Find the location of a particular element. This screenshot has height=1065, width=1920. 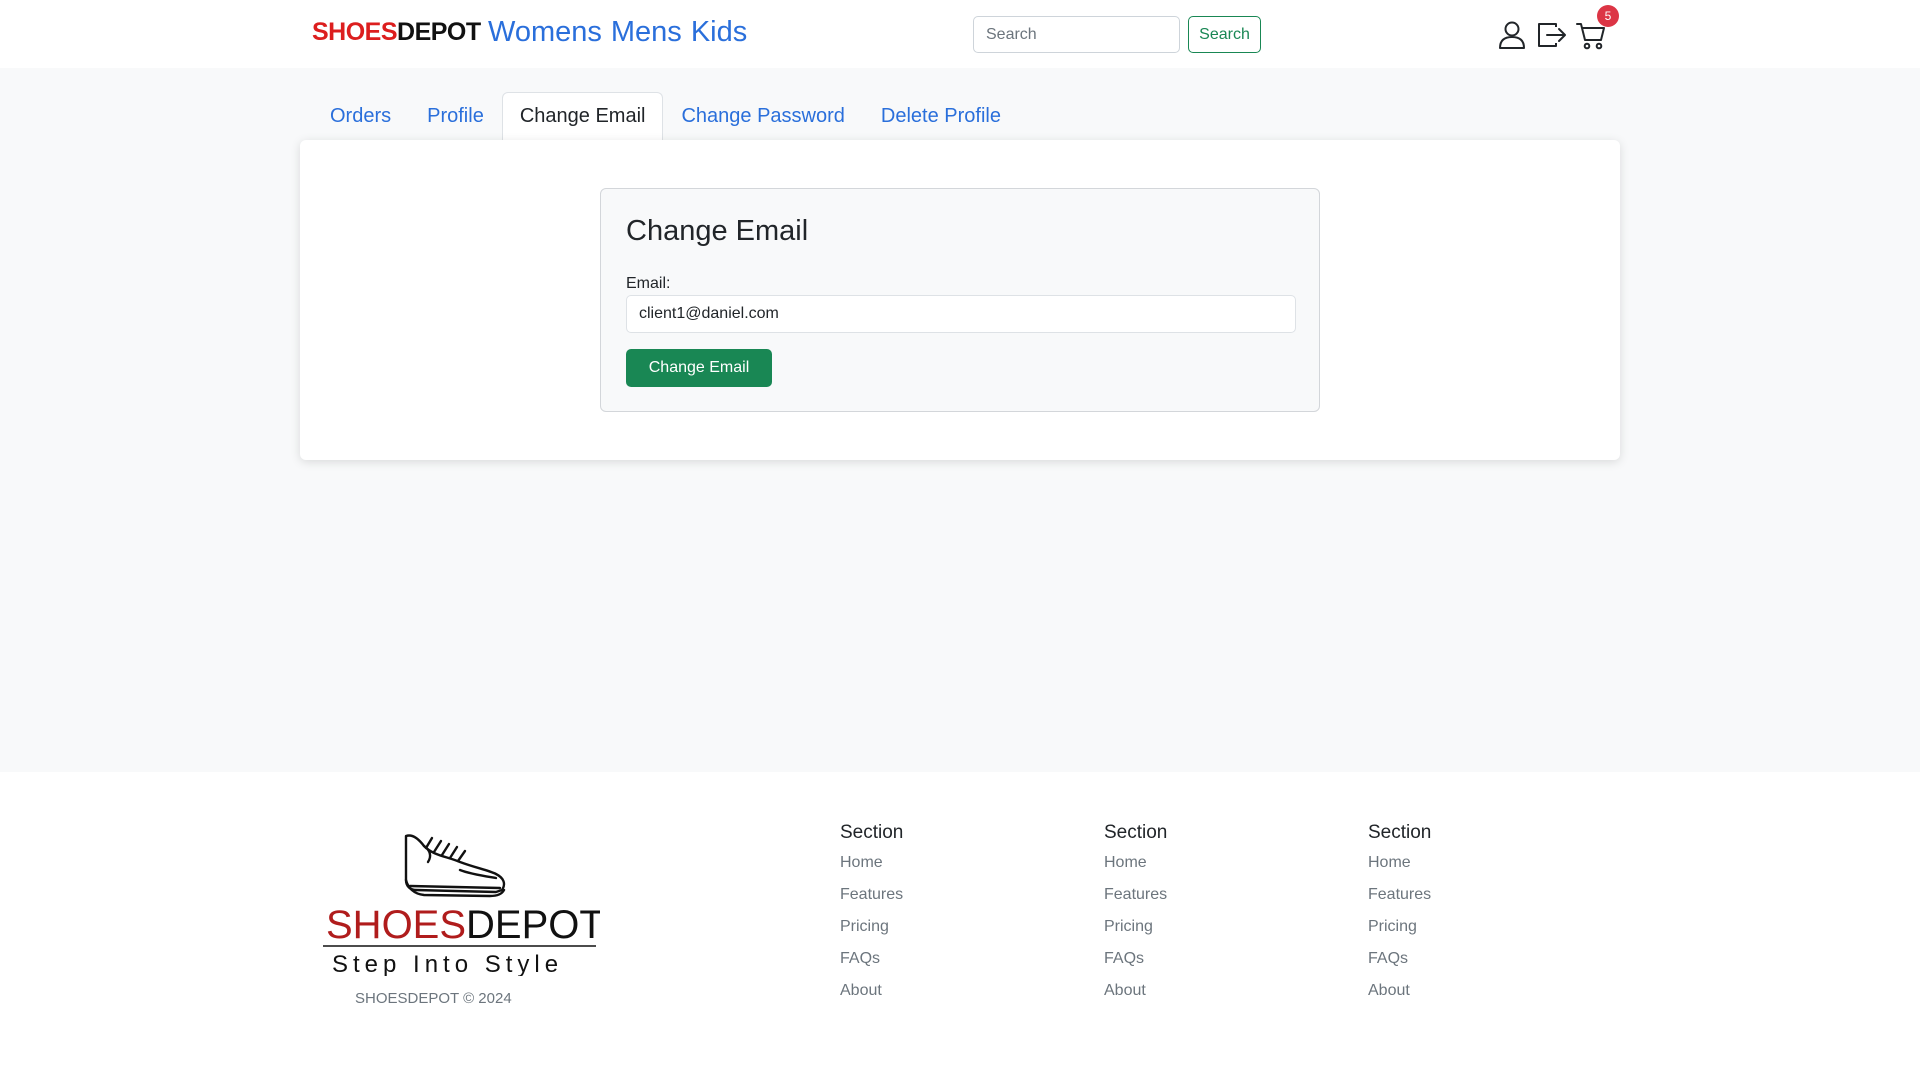

tab-change-email: Change Email is located at coordinates (582, 116).